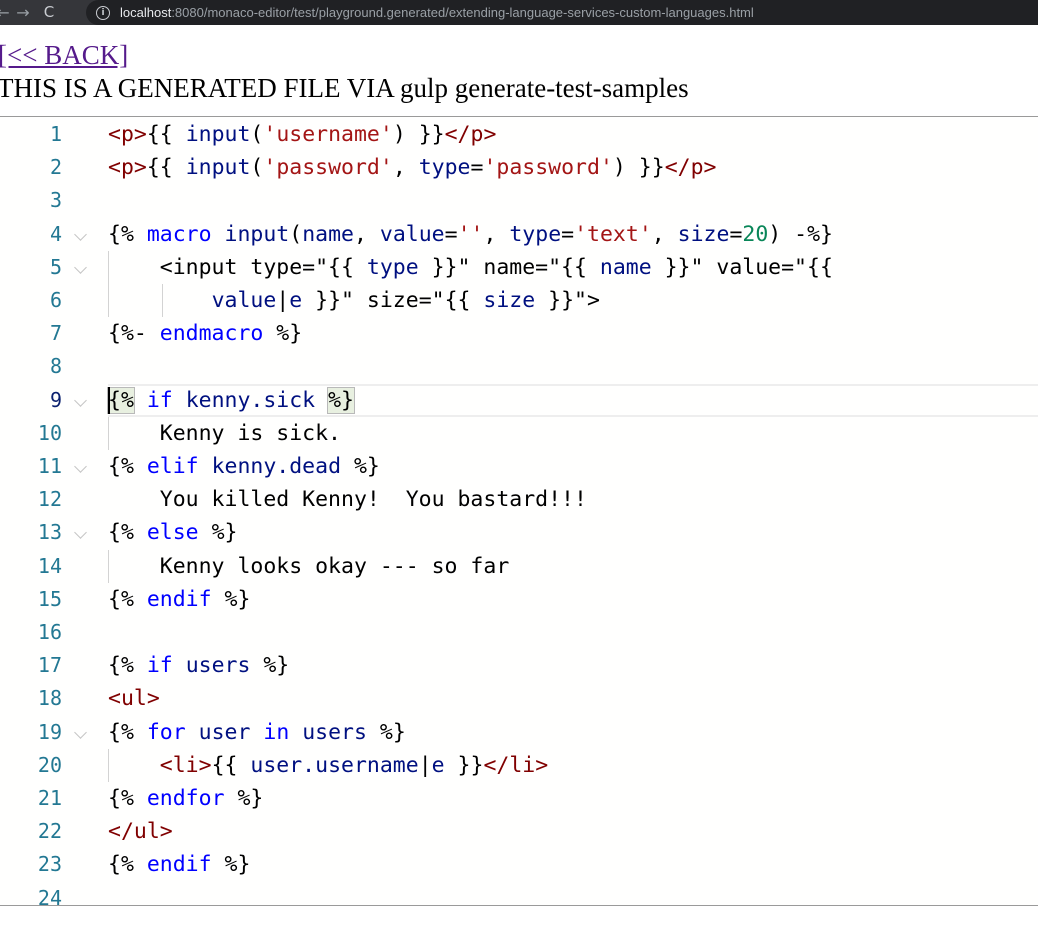 The height and width of the screenshot is (948, 1038). I want to click on editor-line: 11 {% elif kenny.dead %}, so click(519, 466).